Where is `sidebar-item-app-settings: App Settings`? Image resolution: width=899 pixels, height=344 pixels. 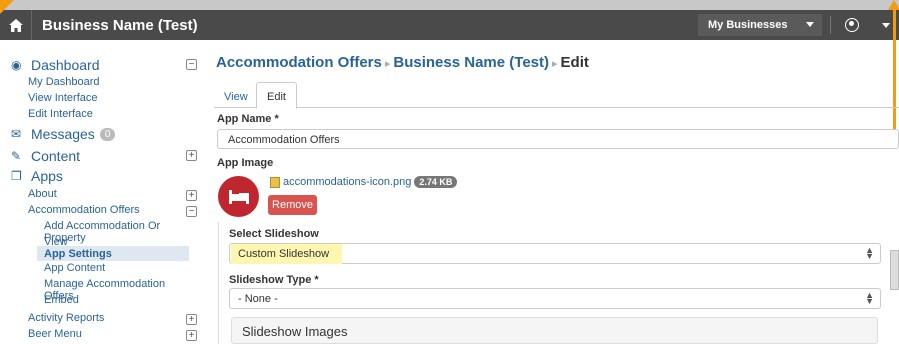
sidebar-item-app-settings: App Settings is located at coordinates (113, 253).